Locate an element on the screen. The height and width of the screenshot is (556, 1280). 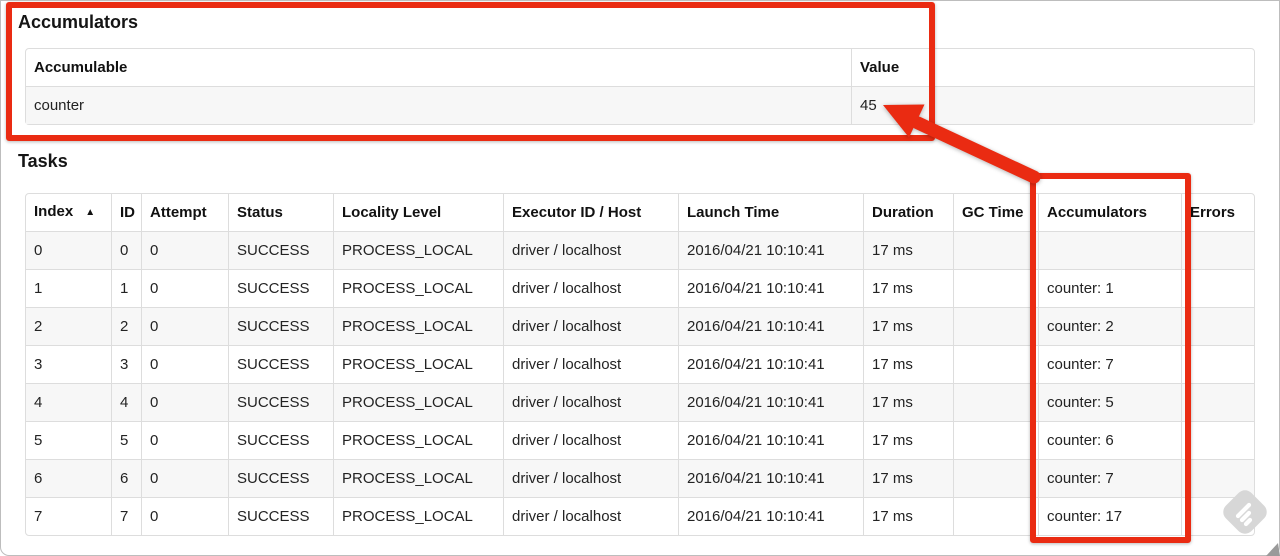
cell-accumulators is located at coordinates (1109, 250).